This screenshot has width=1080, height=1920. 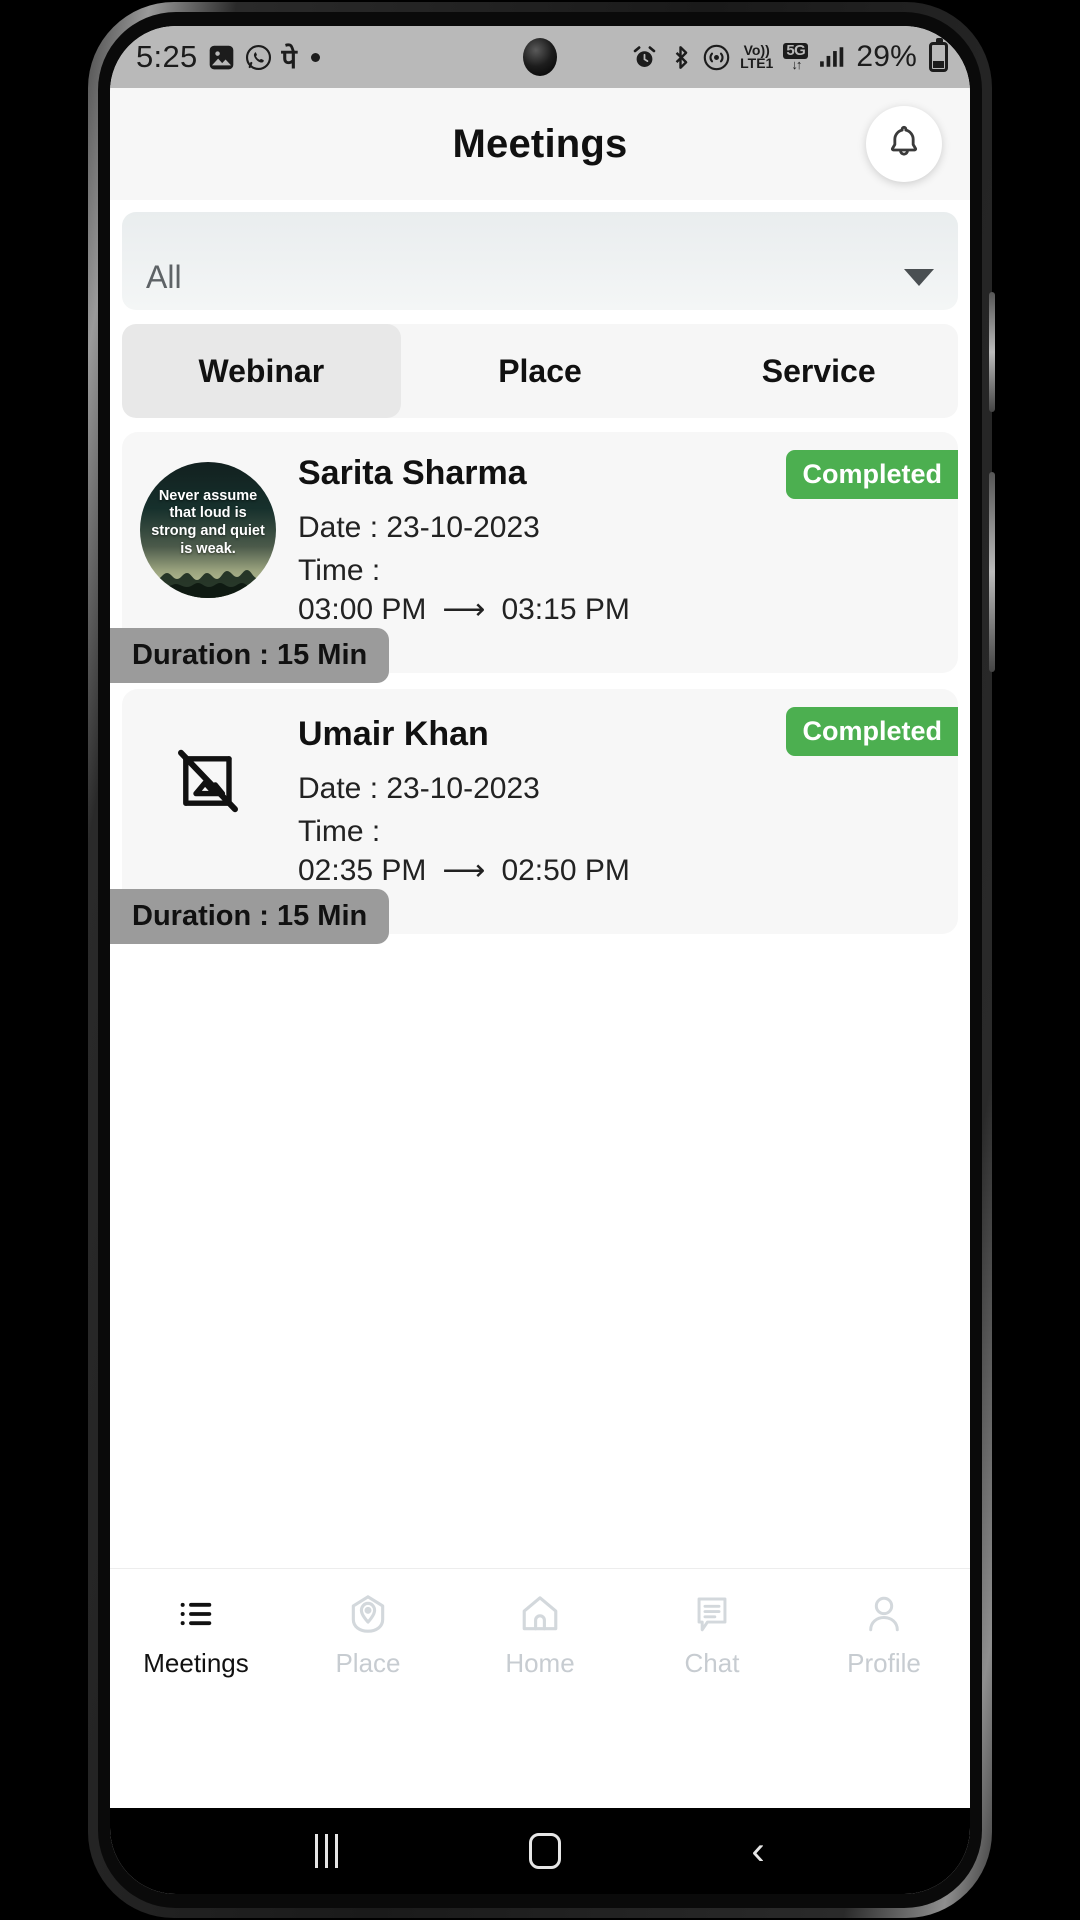 What do you see at coordinates (992, 572) in the screenshot?
I see `power-button` at bounding box center [992, 572].